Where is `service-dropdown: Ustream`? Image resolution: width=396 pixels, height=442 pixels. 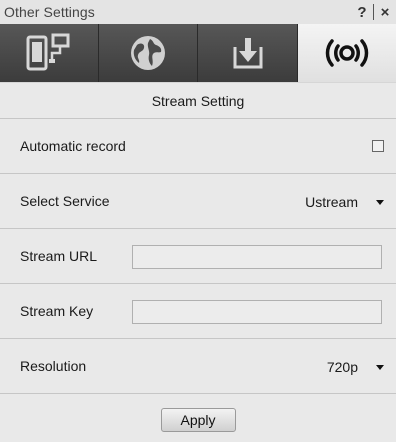 service-dropdown: Ustream is located at coordinates (346, 202).